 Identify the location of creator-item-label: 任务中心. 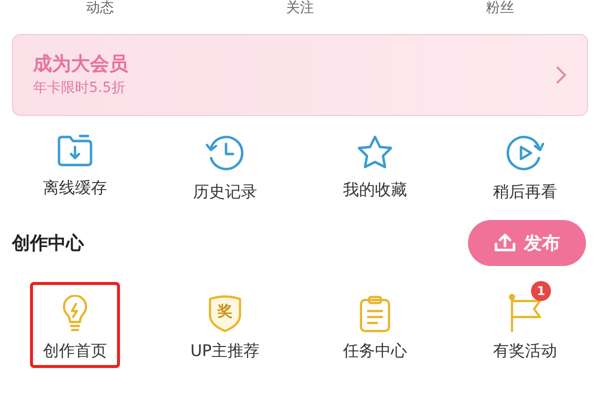
(375, 351).